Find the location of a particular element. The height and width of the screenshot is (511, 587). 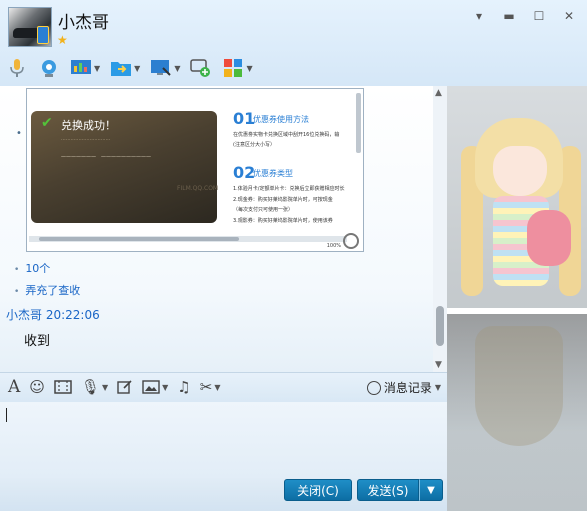

chat-add-icon is located at coordinates (201, 68).